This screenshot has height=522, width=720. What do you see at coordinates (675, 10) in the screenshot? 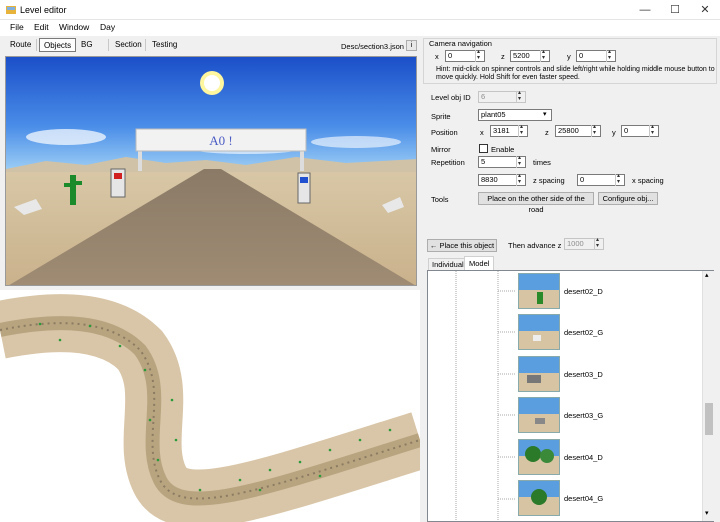
I see `maximize-icon: ☐` at bounding box center [675, 10].